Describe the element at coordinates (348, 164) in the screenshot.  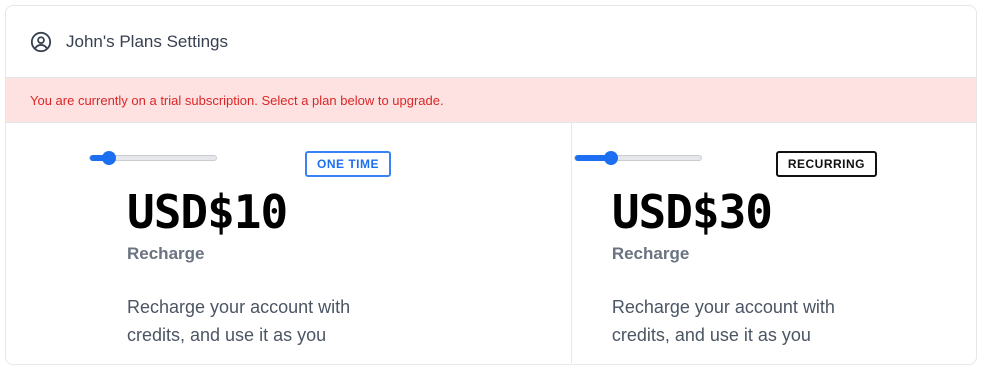
I see `plan-type-badge-one-time: ONE TIME` at that location.